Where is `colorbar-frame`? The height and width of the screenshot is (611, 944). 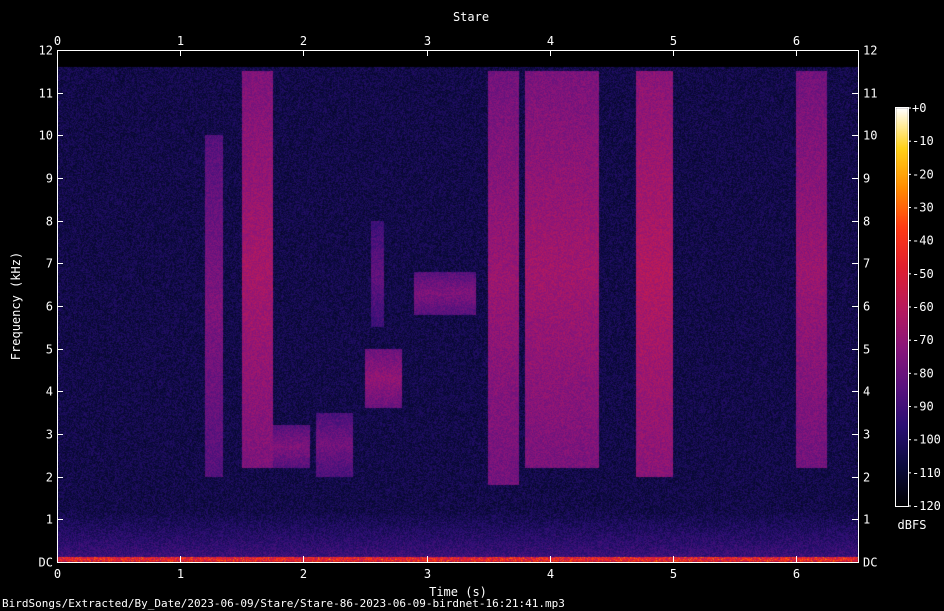 colorbar-frame is located at coordinates (902, 307).